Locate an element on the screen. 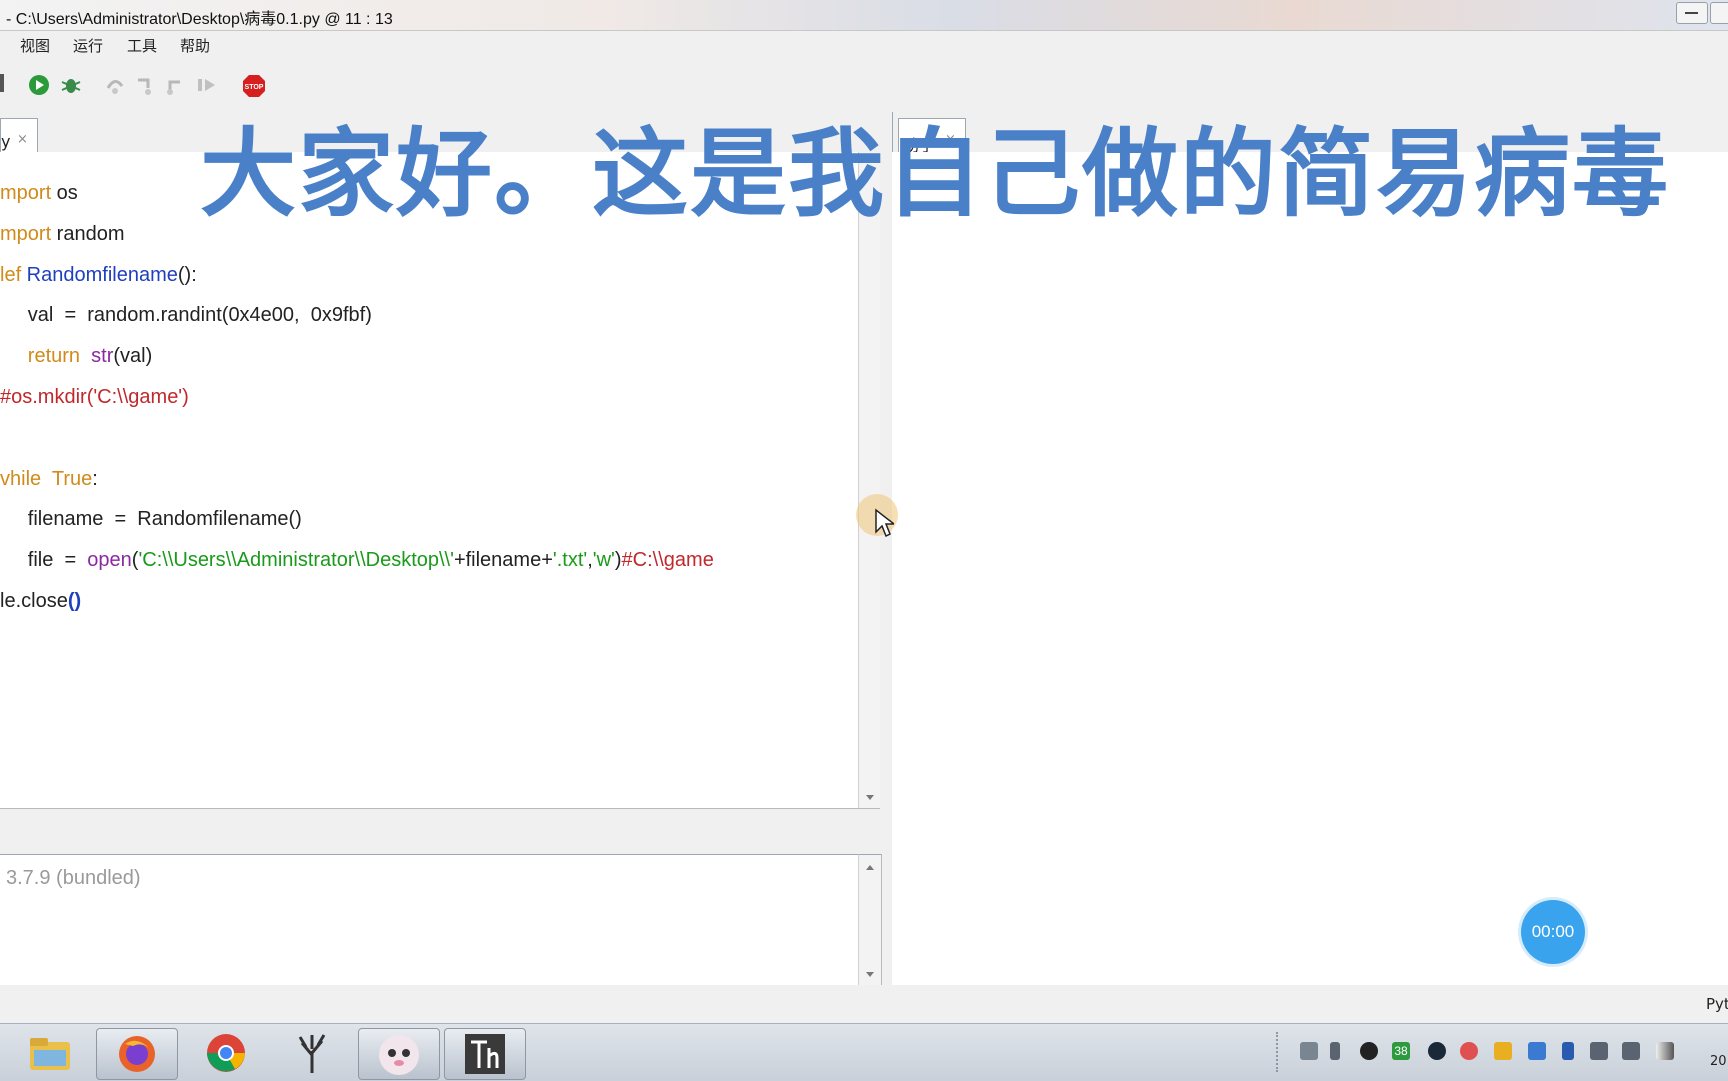  code-token: lef is located at coordinates (11, 274).